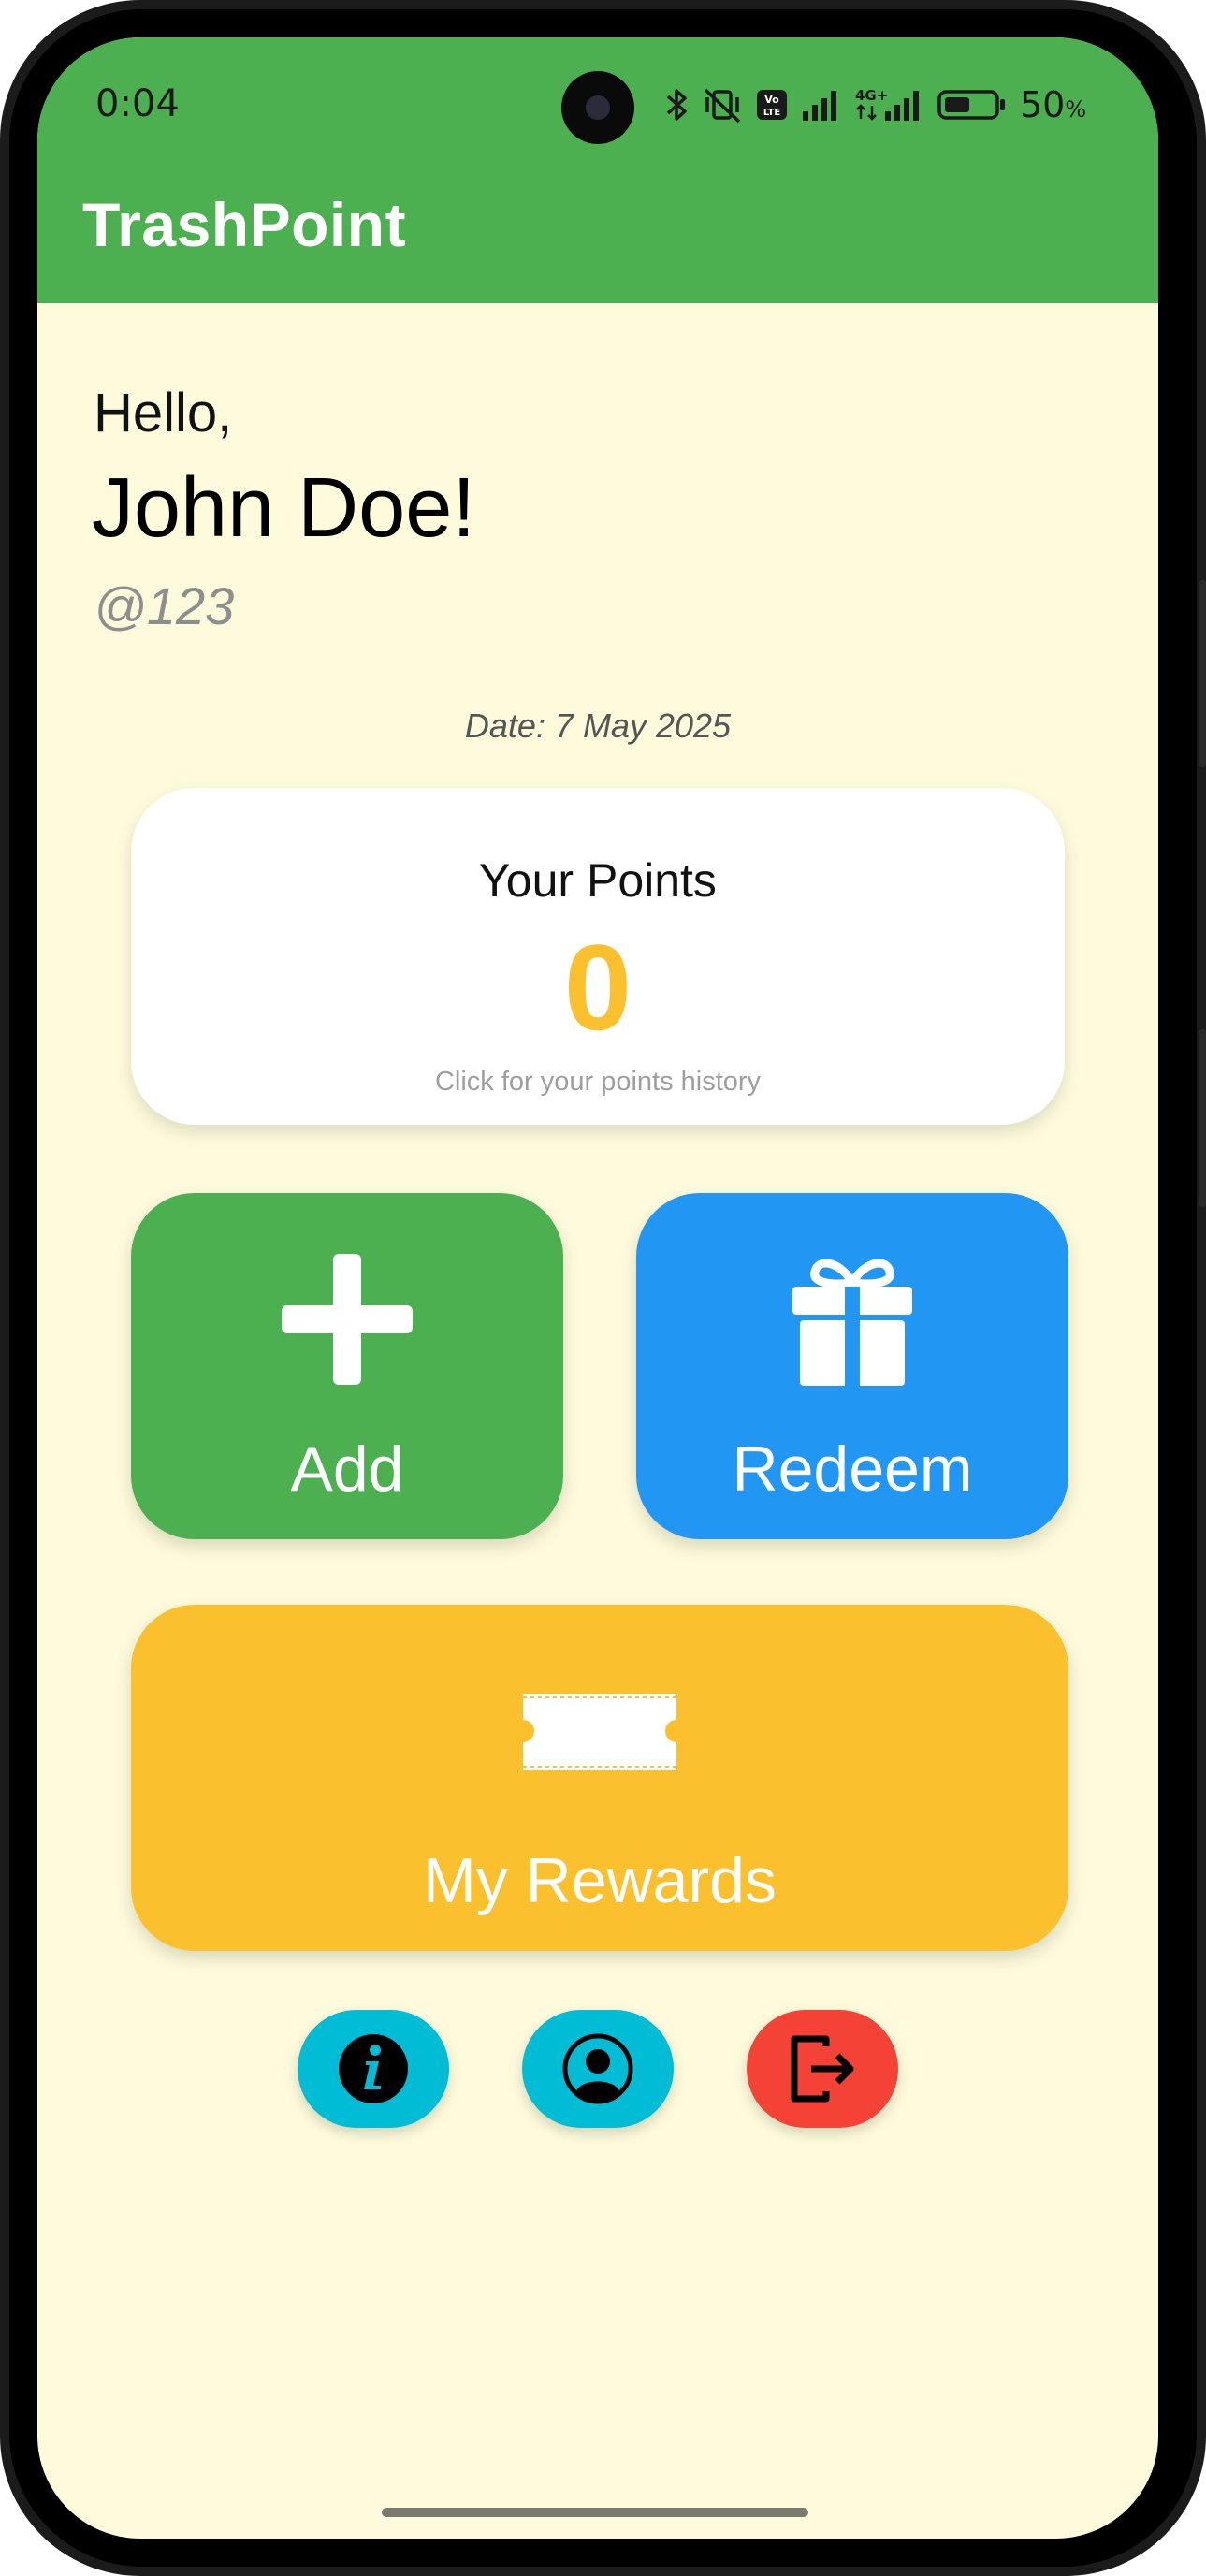 This screenshot has width=1206, height=2576. Describe the element at coordinates (244, 224) in the screenshot. I see `app-title: TrashPoint` at that location.